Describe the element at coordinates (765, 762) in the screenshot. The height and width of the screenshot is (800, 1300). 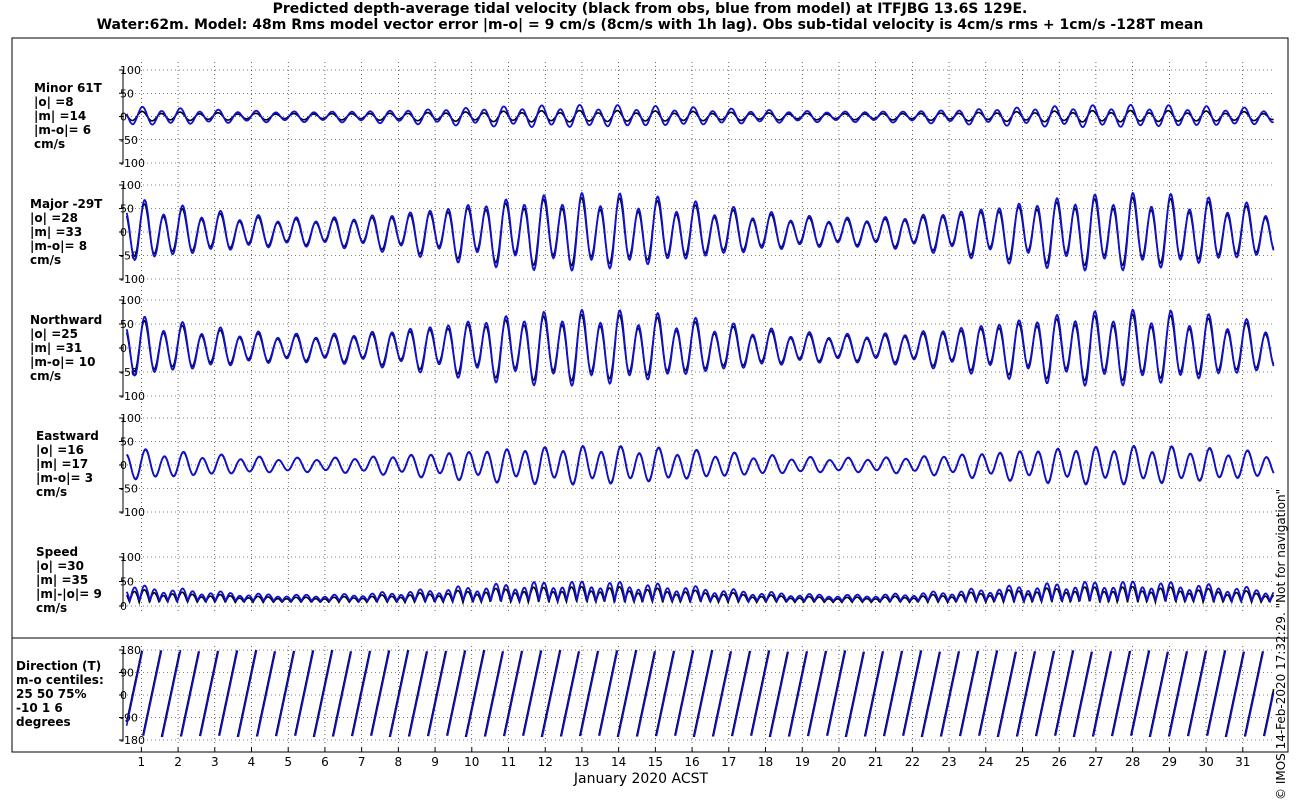
I see `x-tick-label: 18` at that location.